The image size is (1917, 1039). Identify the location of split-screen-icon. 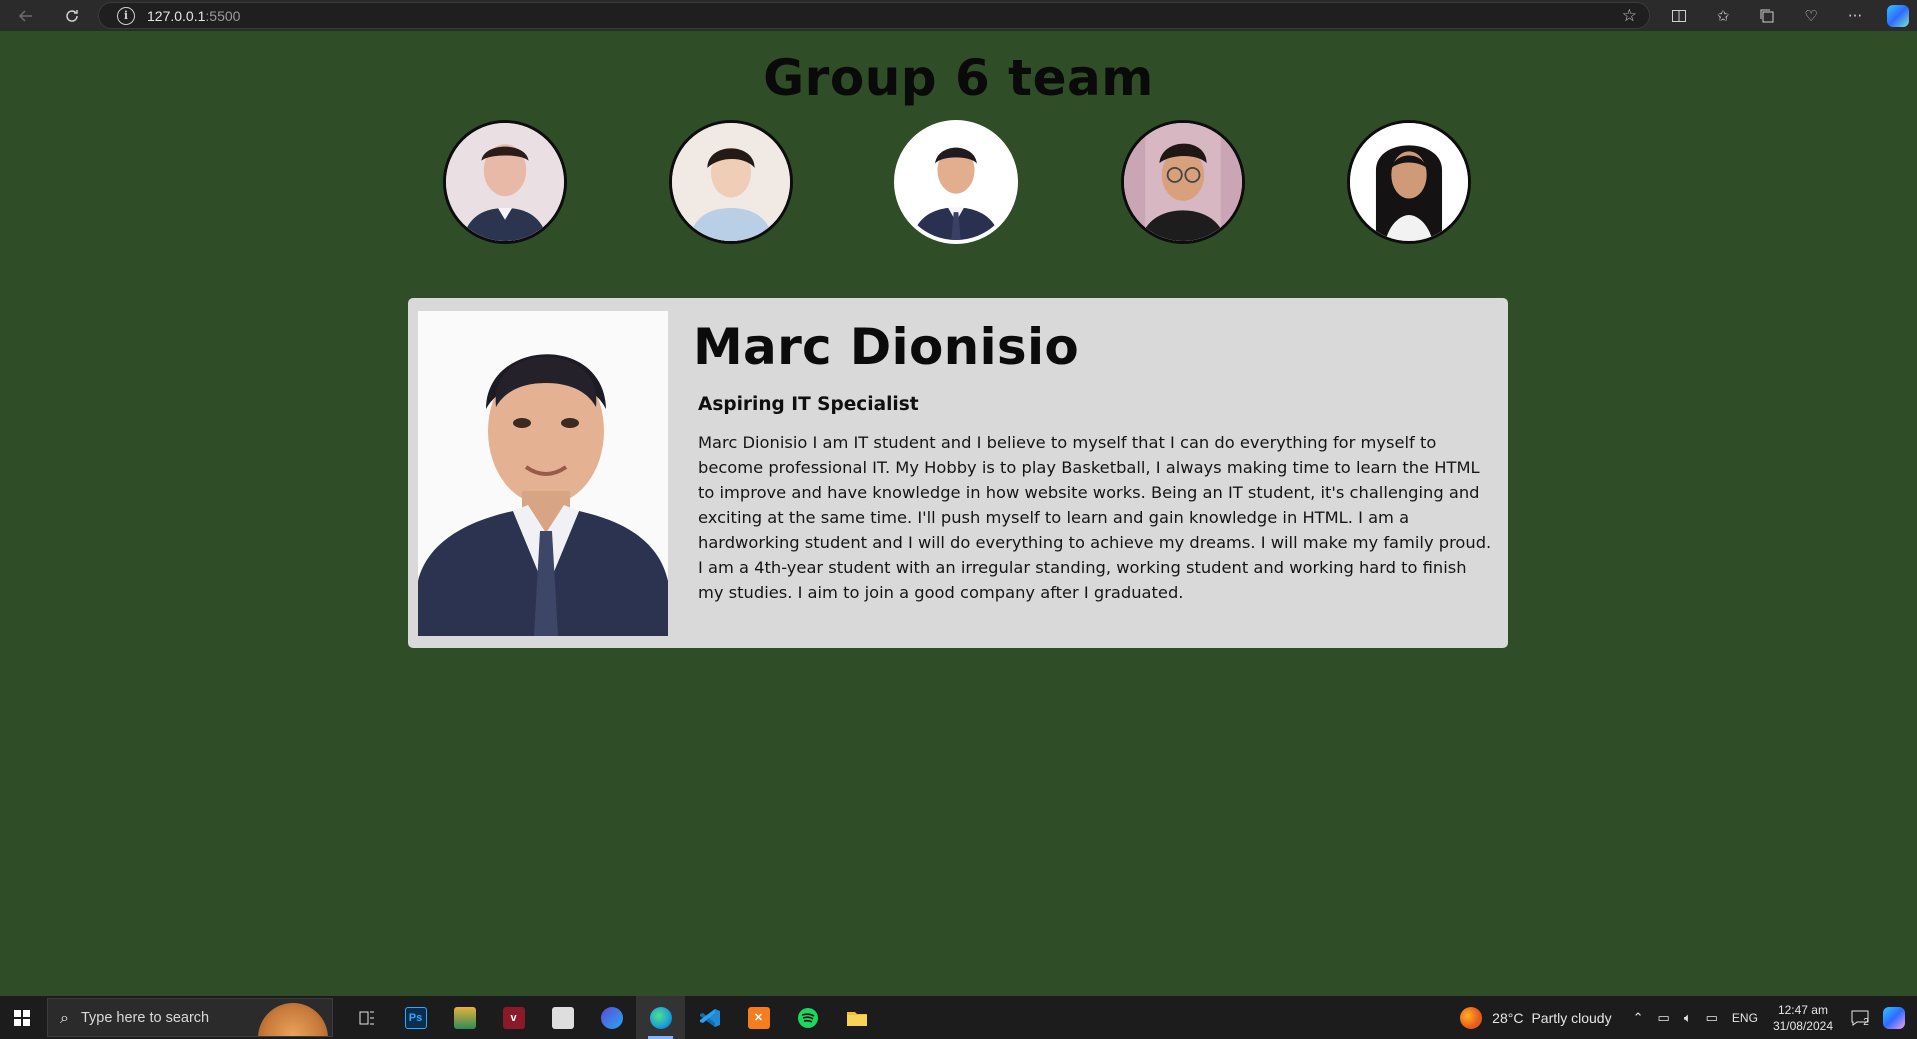
(1679, 16).